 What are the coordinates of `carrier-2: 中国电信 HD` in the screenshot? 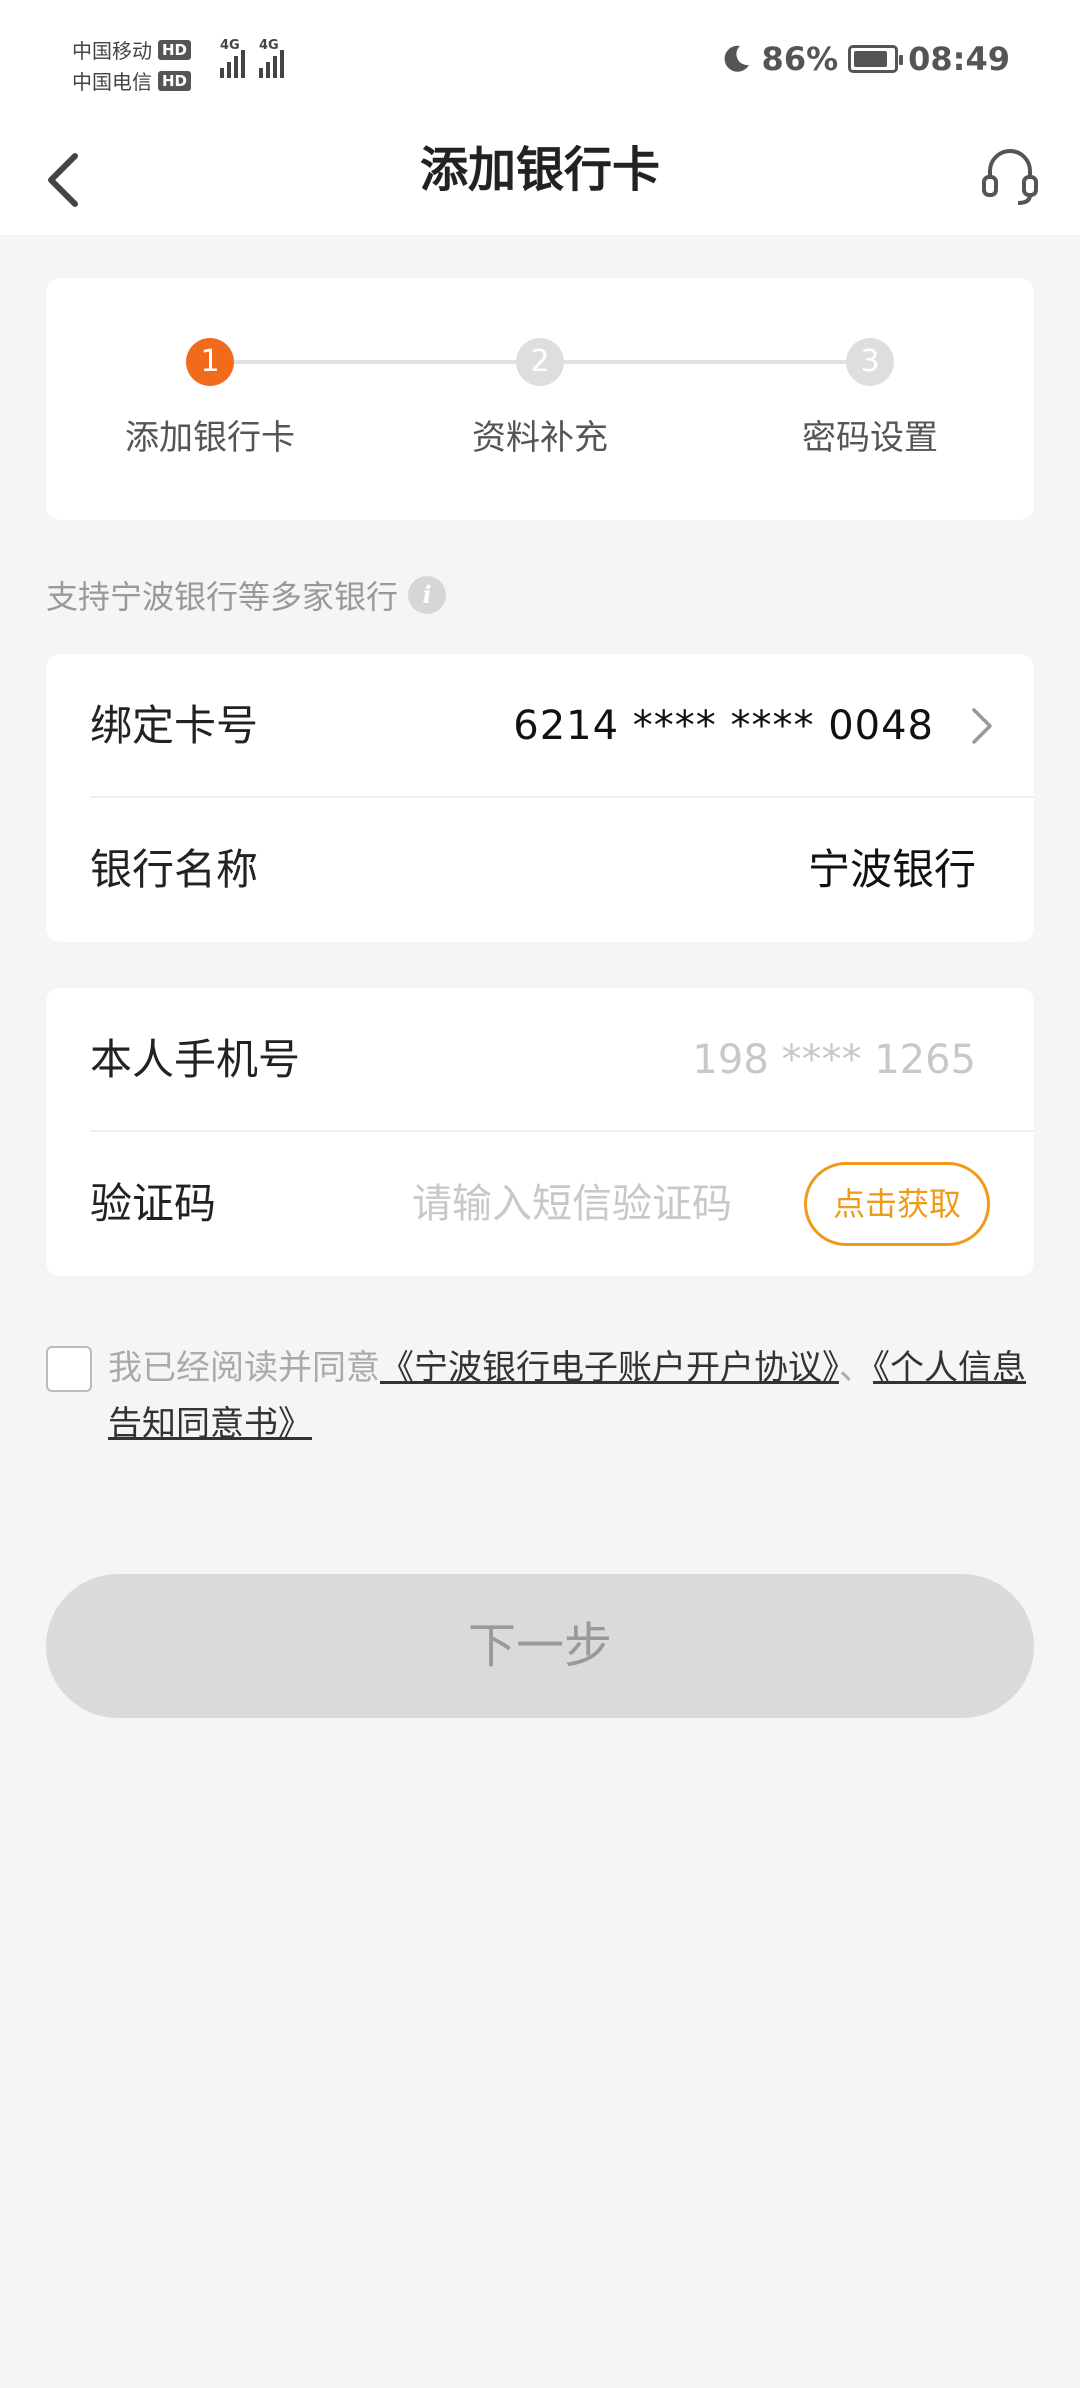 It's located at (132, 80).